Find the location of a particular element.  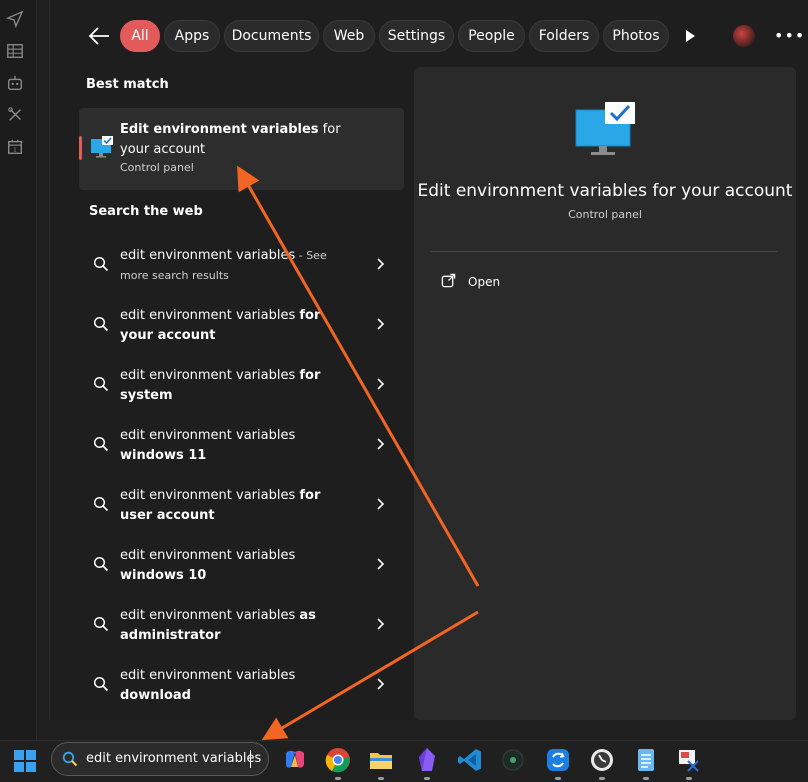

filter-photos: Photos is located at coordinates (636, 36).